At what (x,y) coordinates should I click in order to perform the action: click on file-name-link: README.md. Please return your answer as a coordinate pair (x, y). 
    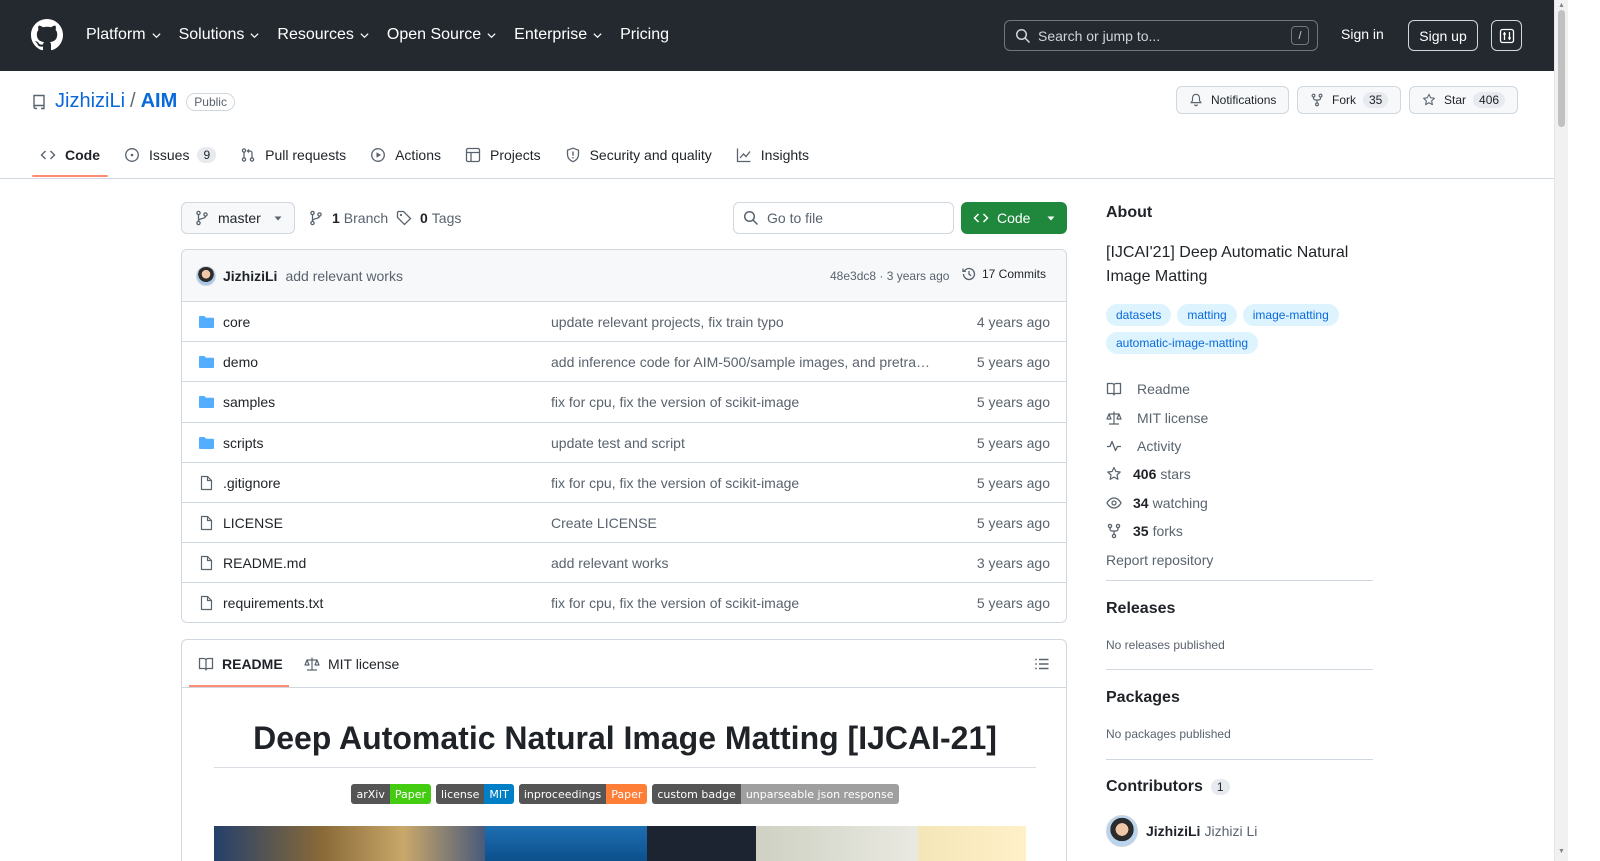
    Looking at the image, I should click on (264, 563).